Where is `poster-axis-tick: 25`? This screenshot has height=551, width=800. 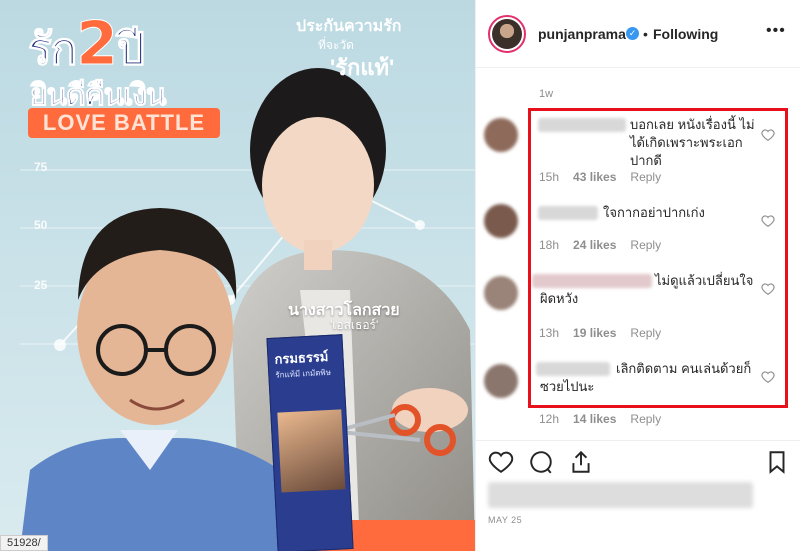
poster-axis-tick: 25 is located at coordinates (41, 285).